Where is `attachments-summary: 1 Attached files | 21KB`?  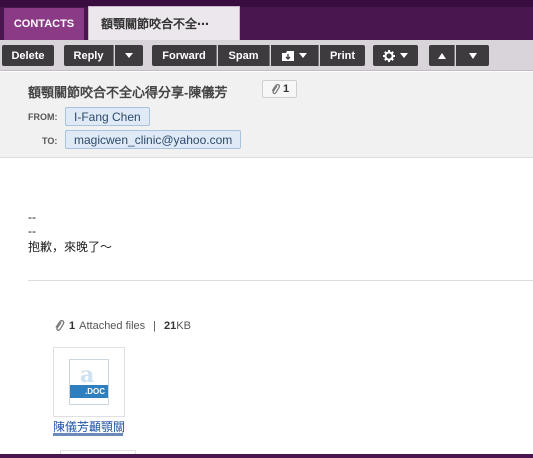 attachments-summary: 1 Attached files | 21KB is located at coordinates (122, 325).